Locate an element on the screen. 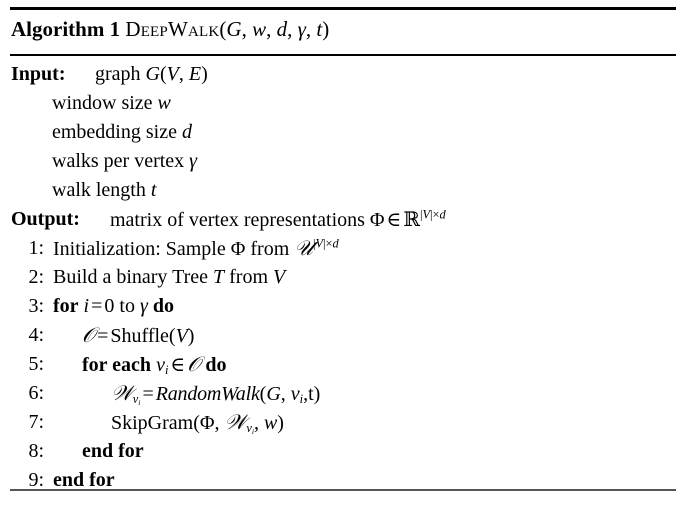 Image resolution: width=687 pixels, height=508 pixels. input-walk-length-line: walk length t is located at coordinates (343, 190).